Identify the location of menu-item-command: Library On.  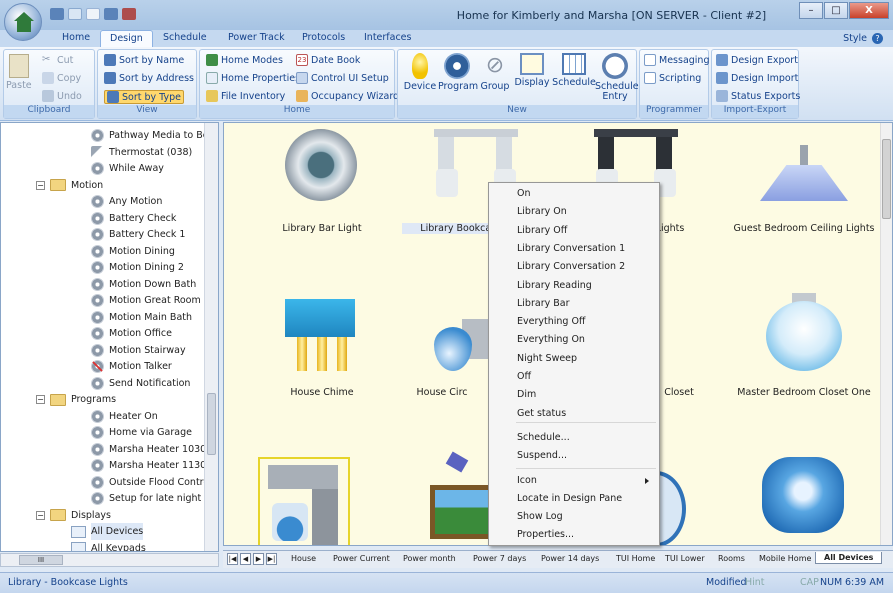
(574, 212).